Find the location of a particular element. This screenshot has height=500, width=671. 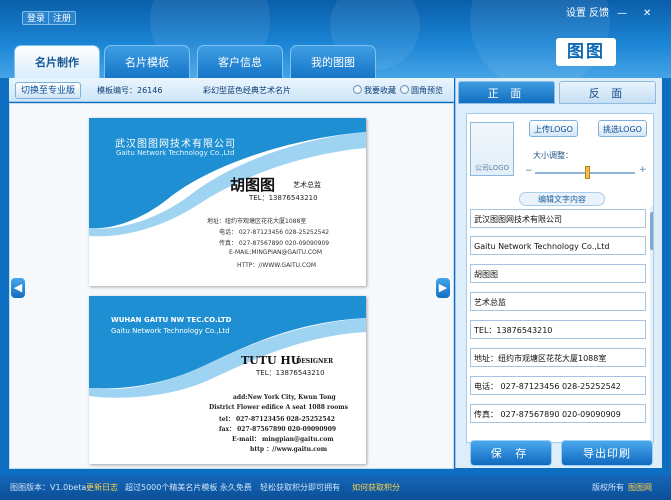

text-field: Gaitu Network Technology Co.,Ltd is located at coordinates (558, 245).